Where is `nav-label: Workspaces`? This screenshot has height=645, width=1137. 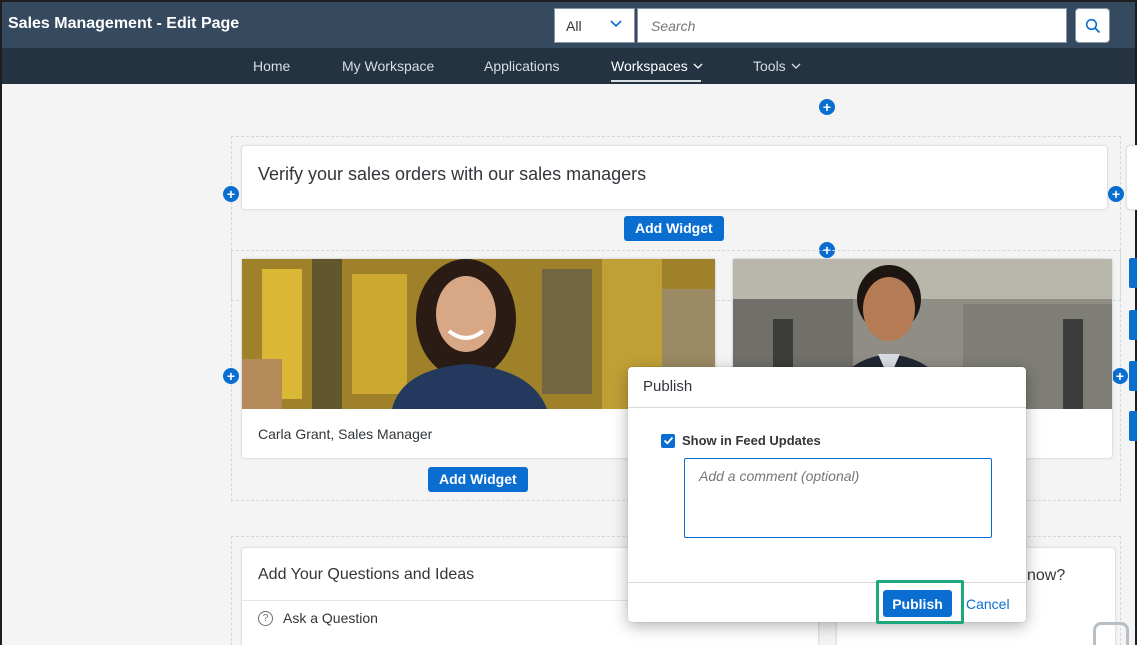
nav-label: Workspaces is located at coordinates (649, 66).